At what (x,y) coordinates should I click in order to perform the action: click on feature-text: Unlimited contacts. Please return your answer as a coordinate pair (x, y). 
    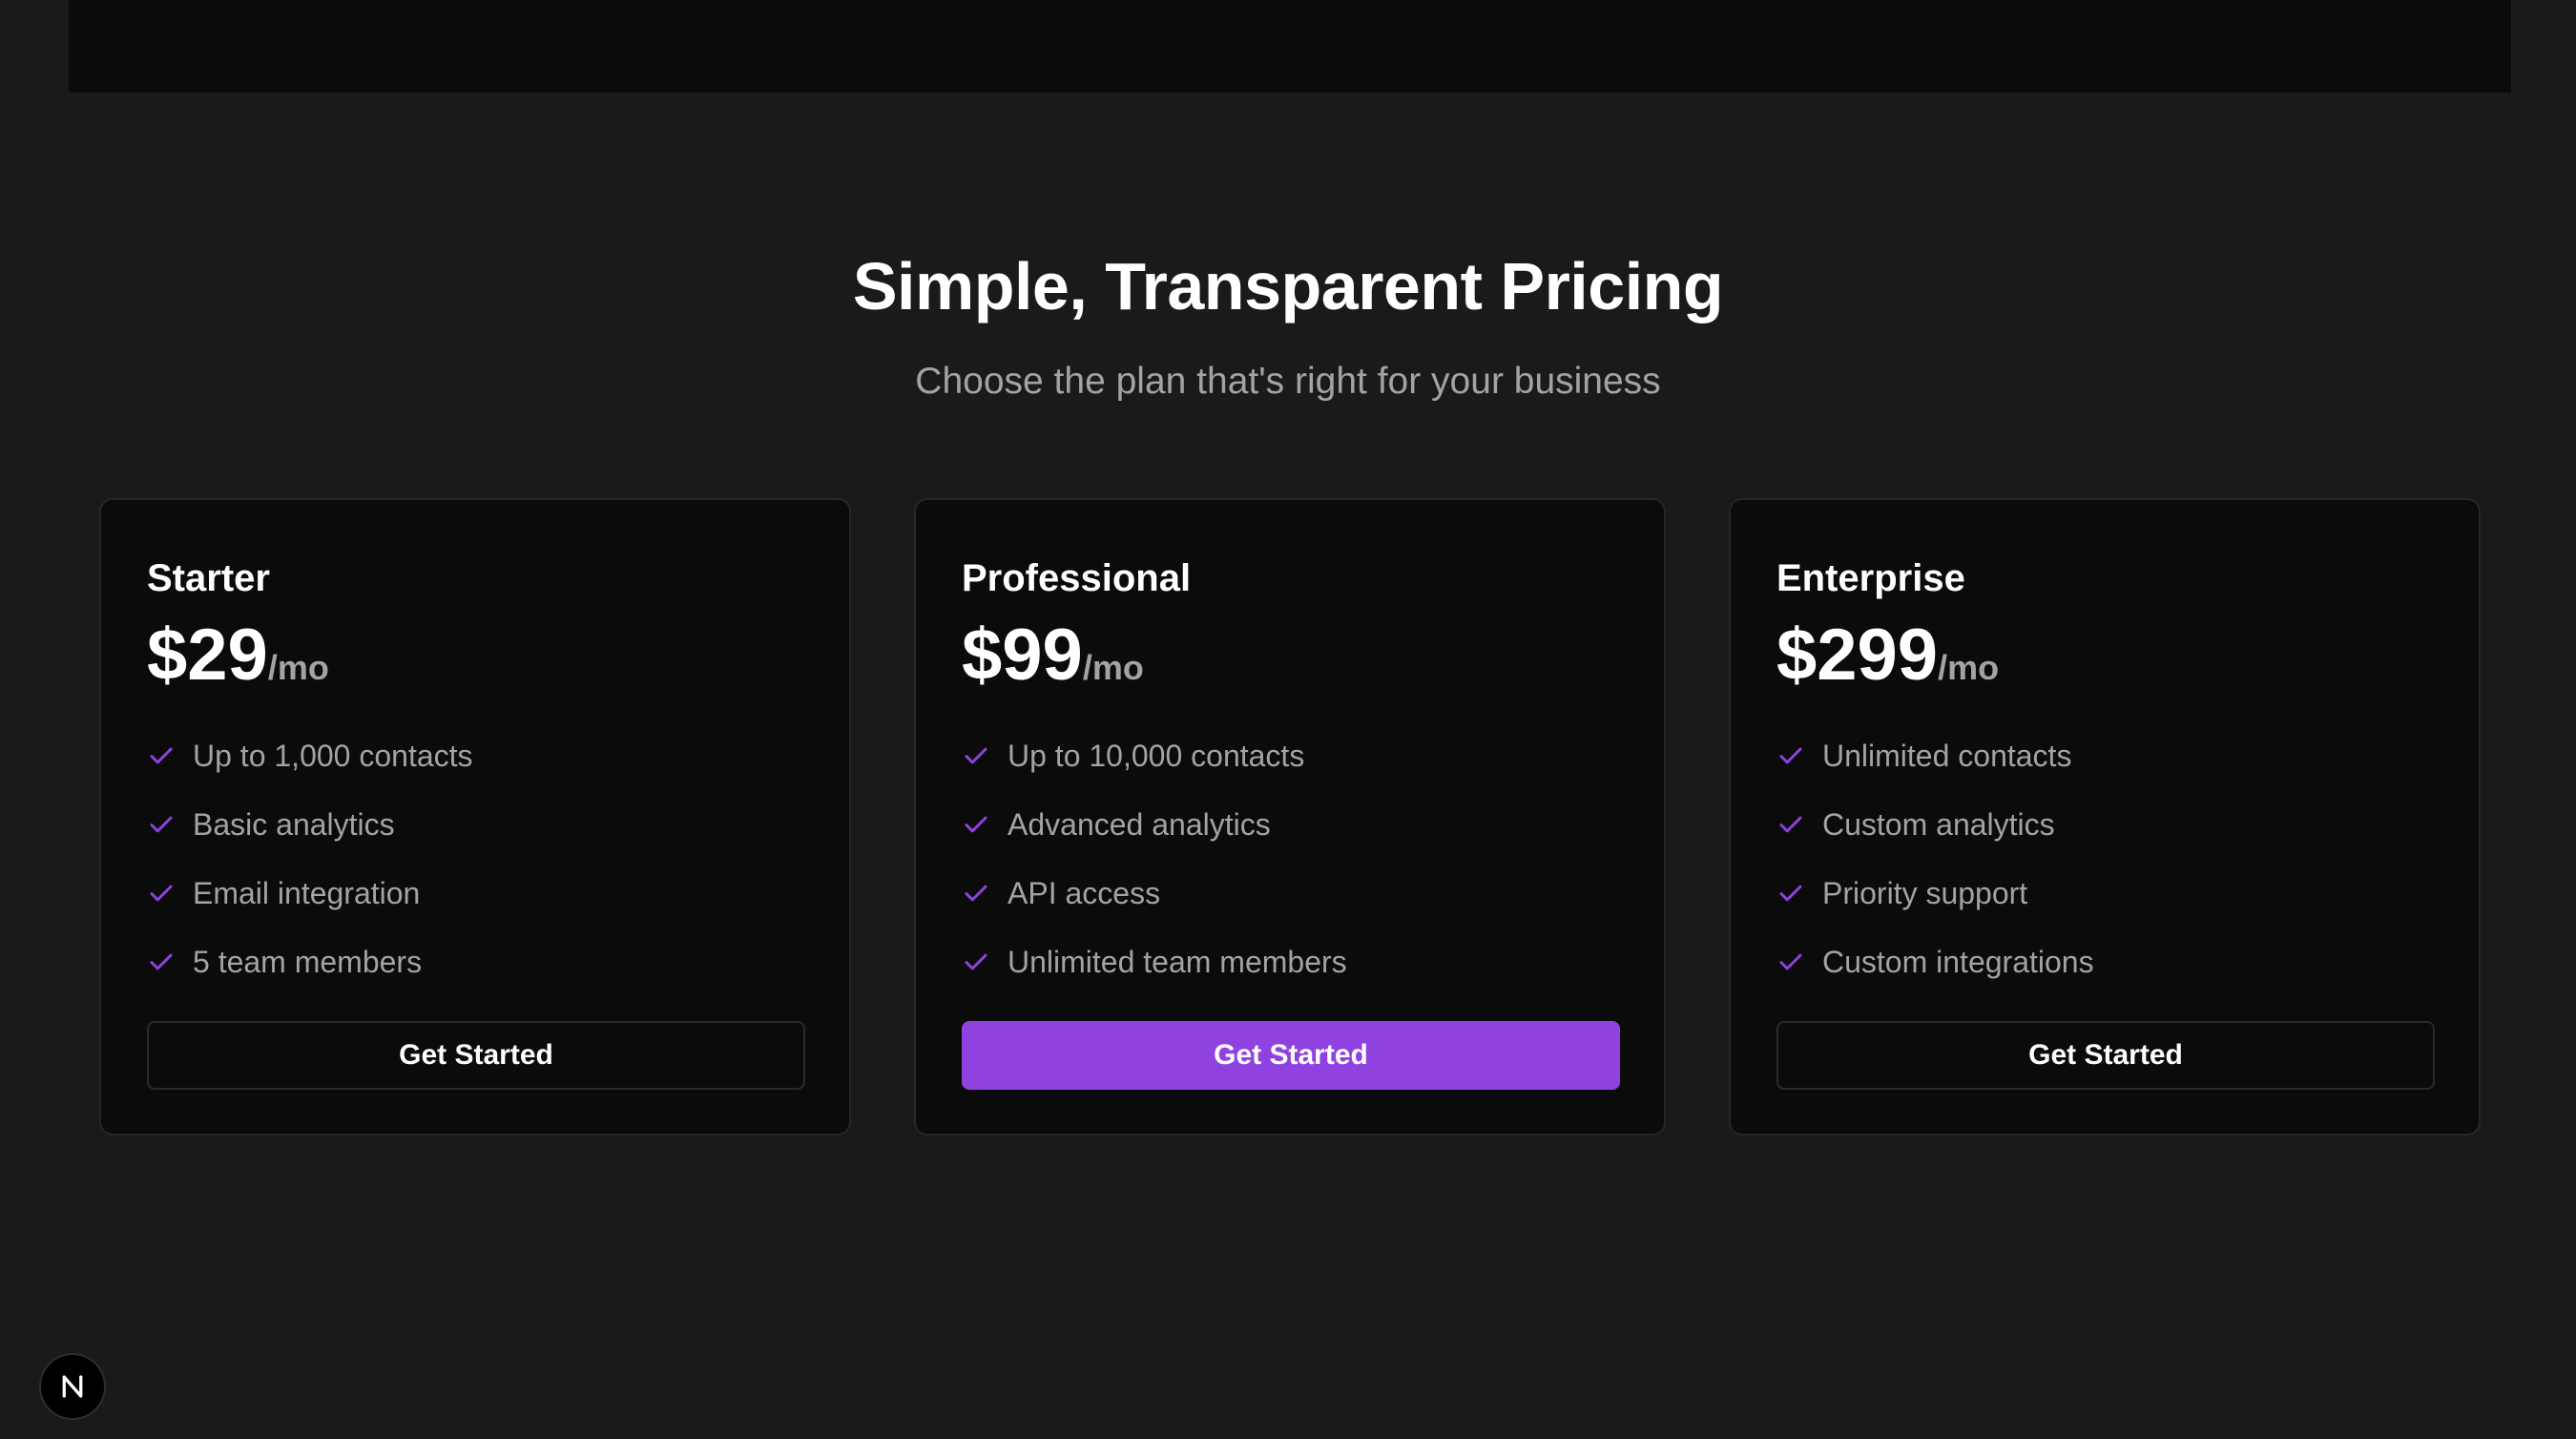
    Looking at the image, I should click on (1947, 755).